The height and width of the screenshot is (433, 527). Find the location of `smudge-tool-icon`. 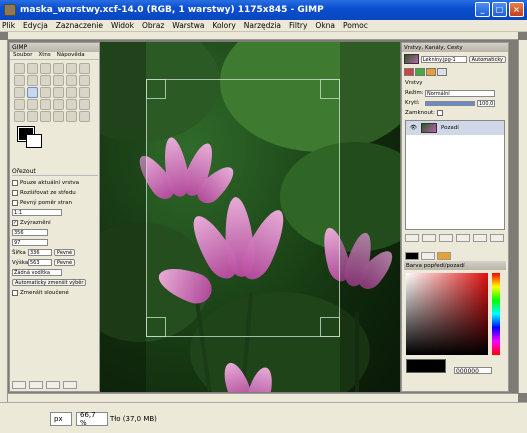

smudge-tool-icon is located at coordinates (84, 116).